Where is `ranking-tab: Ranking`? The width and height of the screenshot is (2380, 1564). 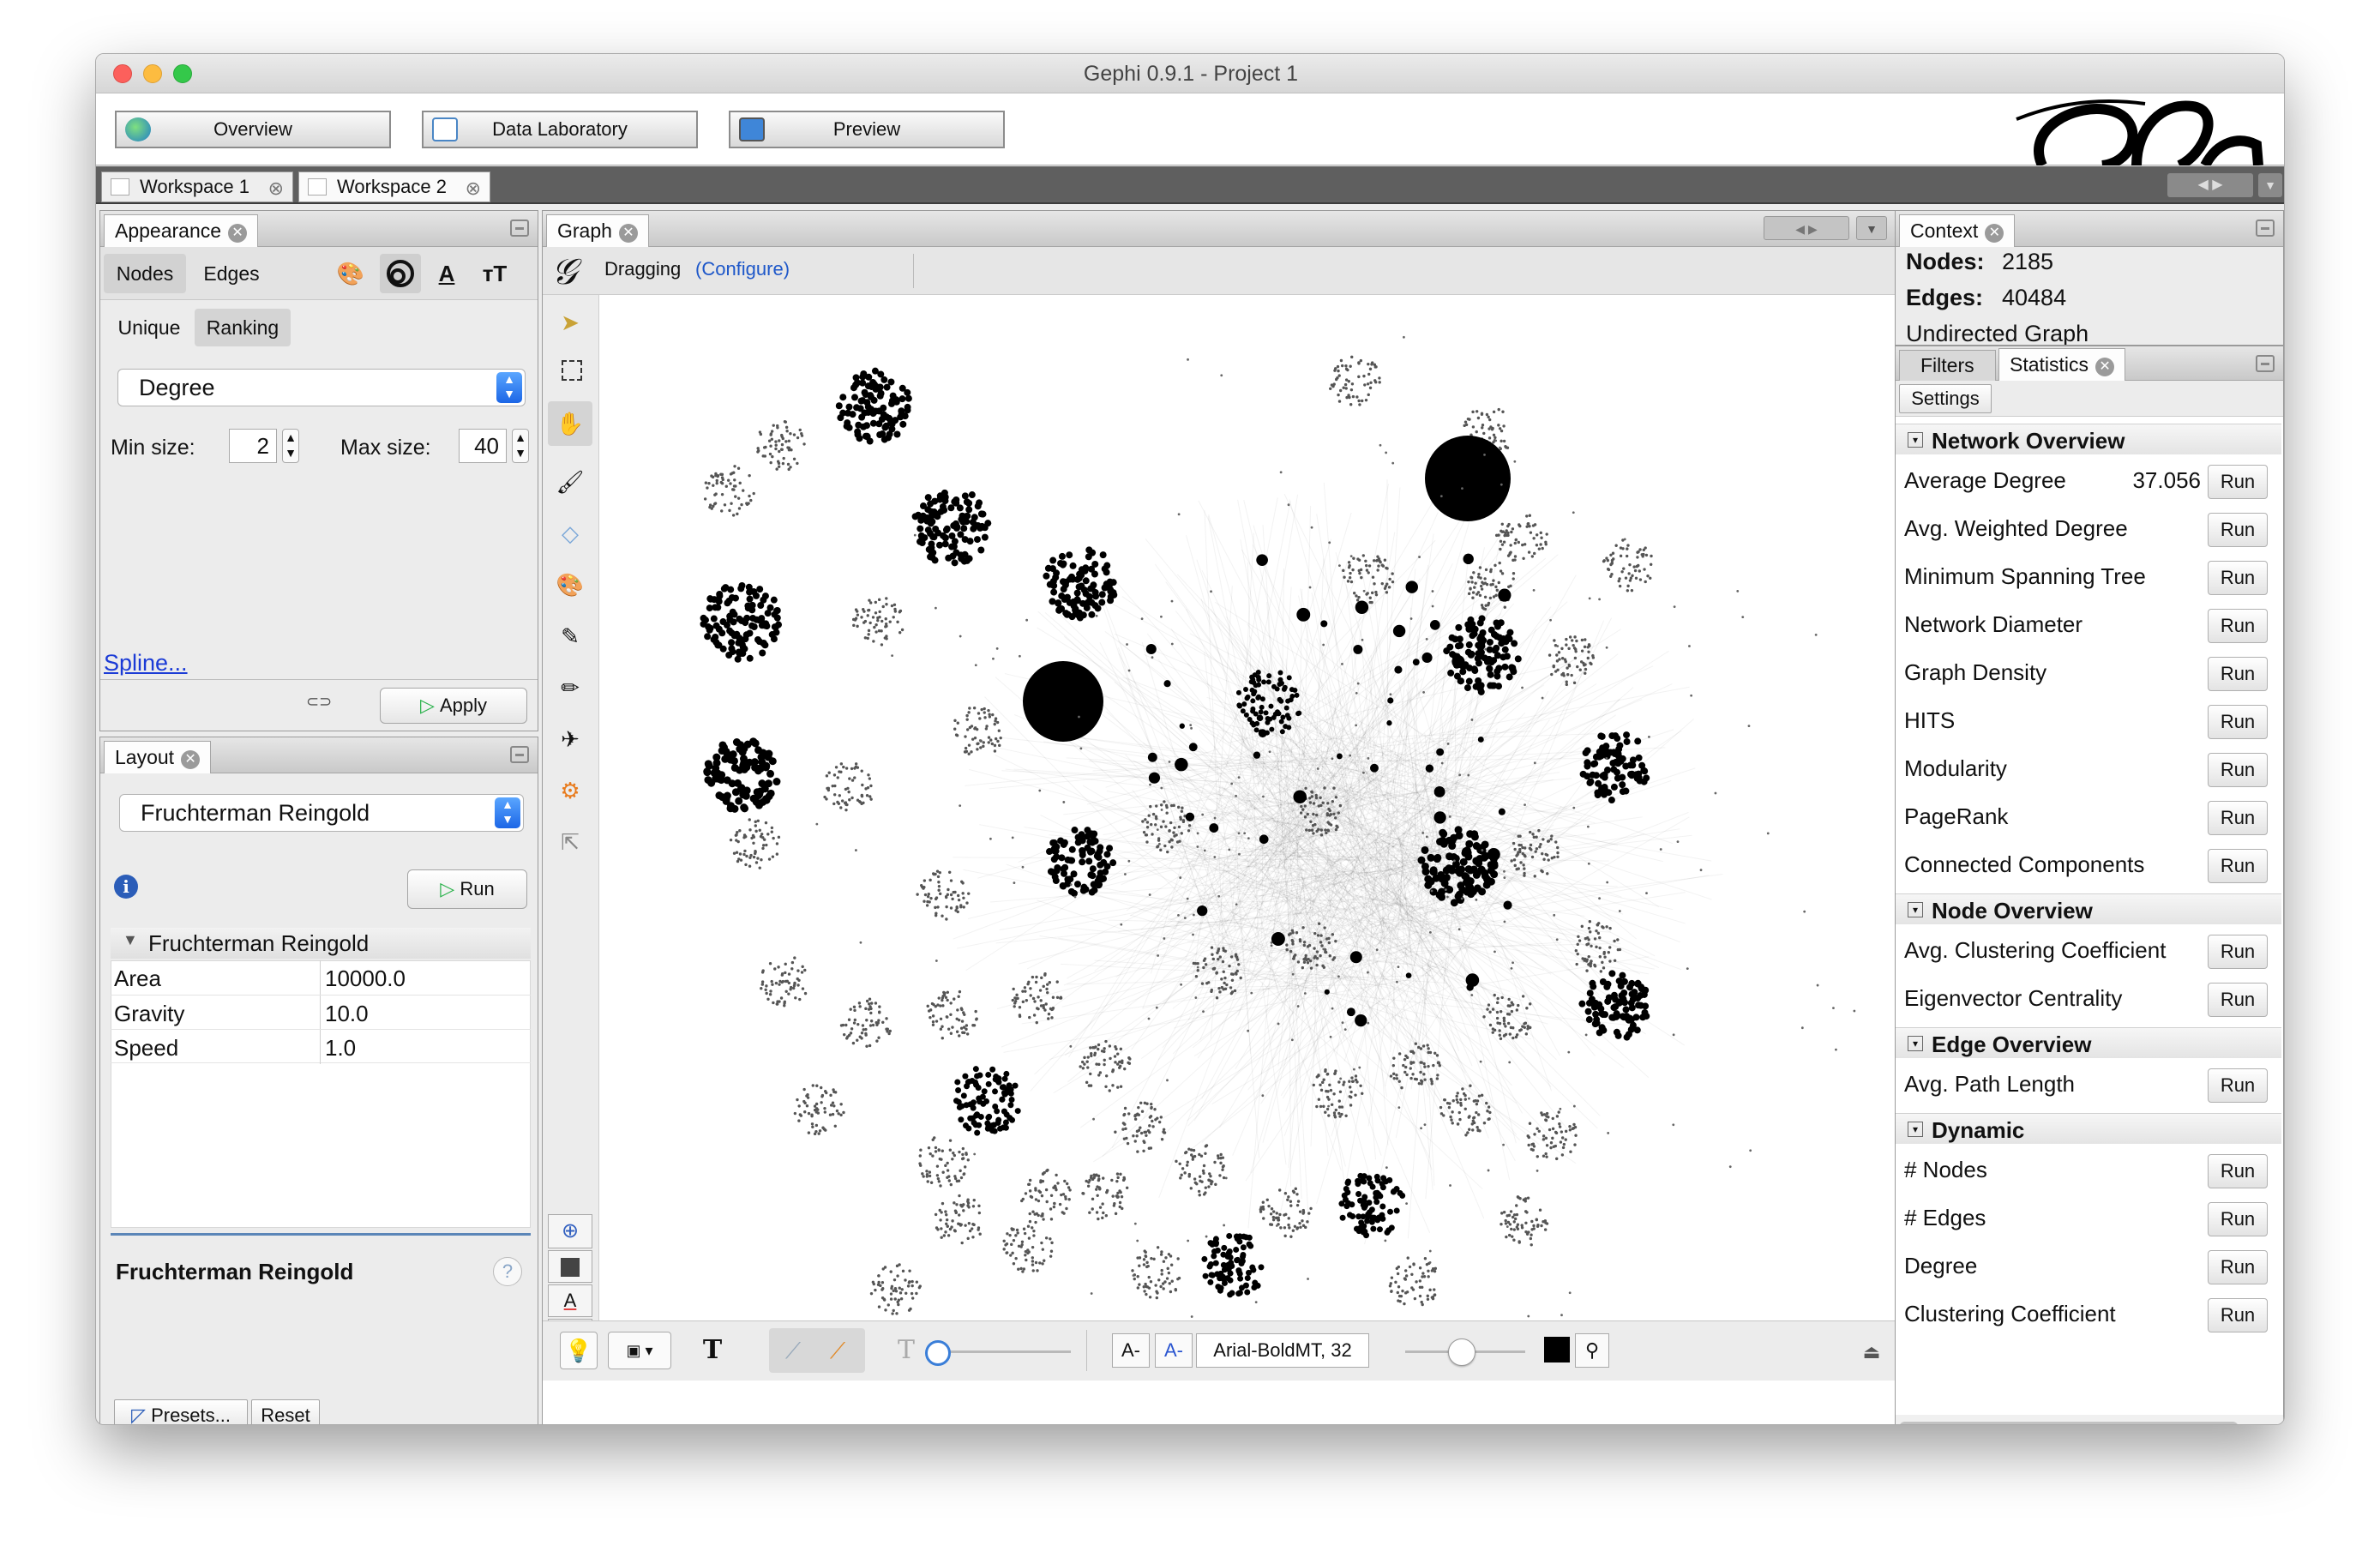 ranking-tab: Ranking is located at coordinates (243, 327).